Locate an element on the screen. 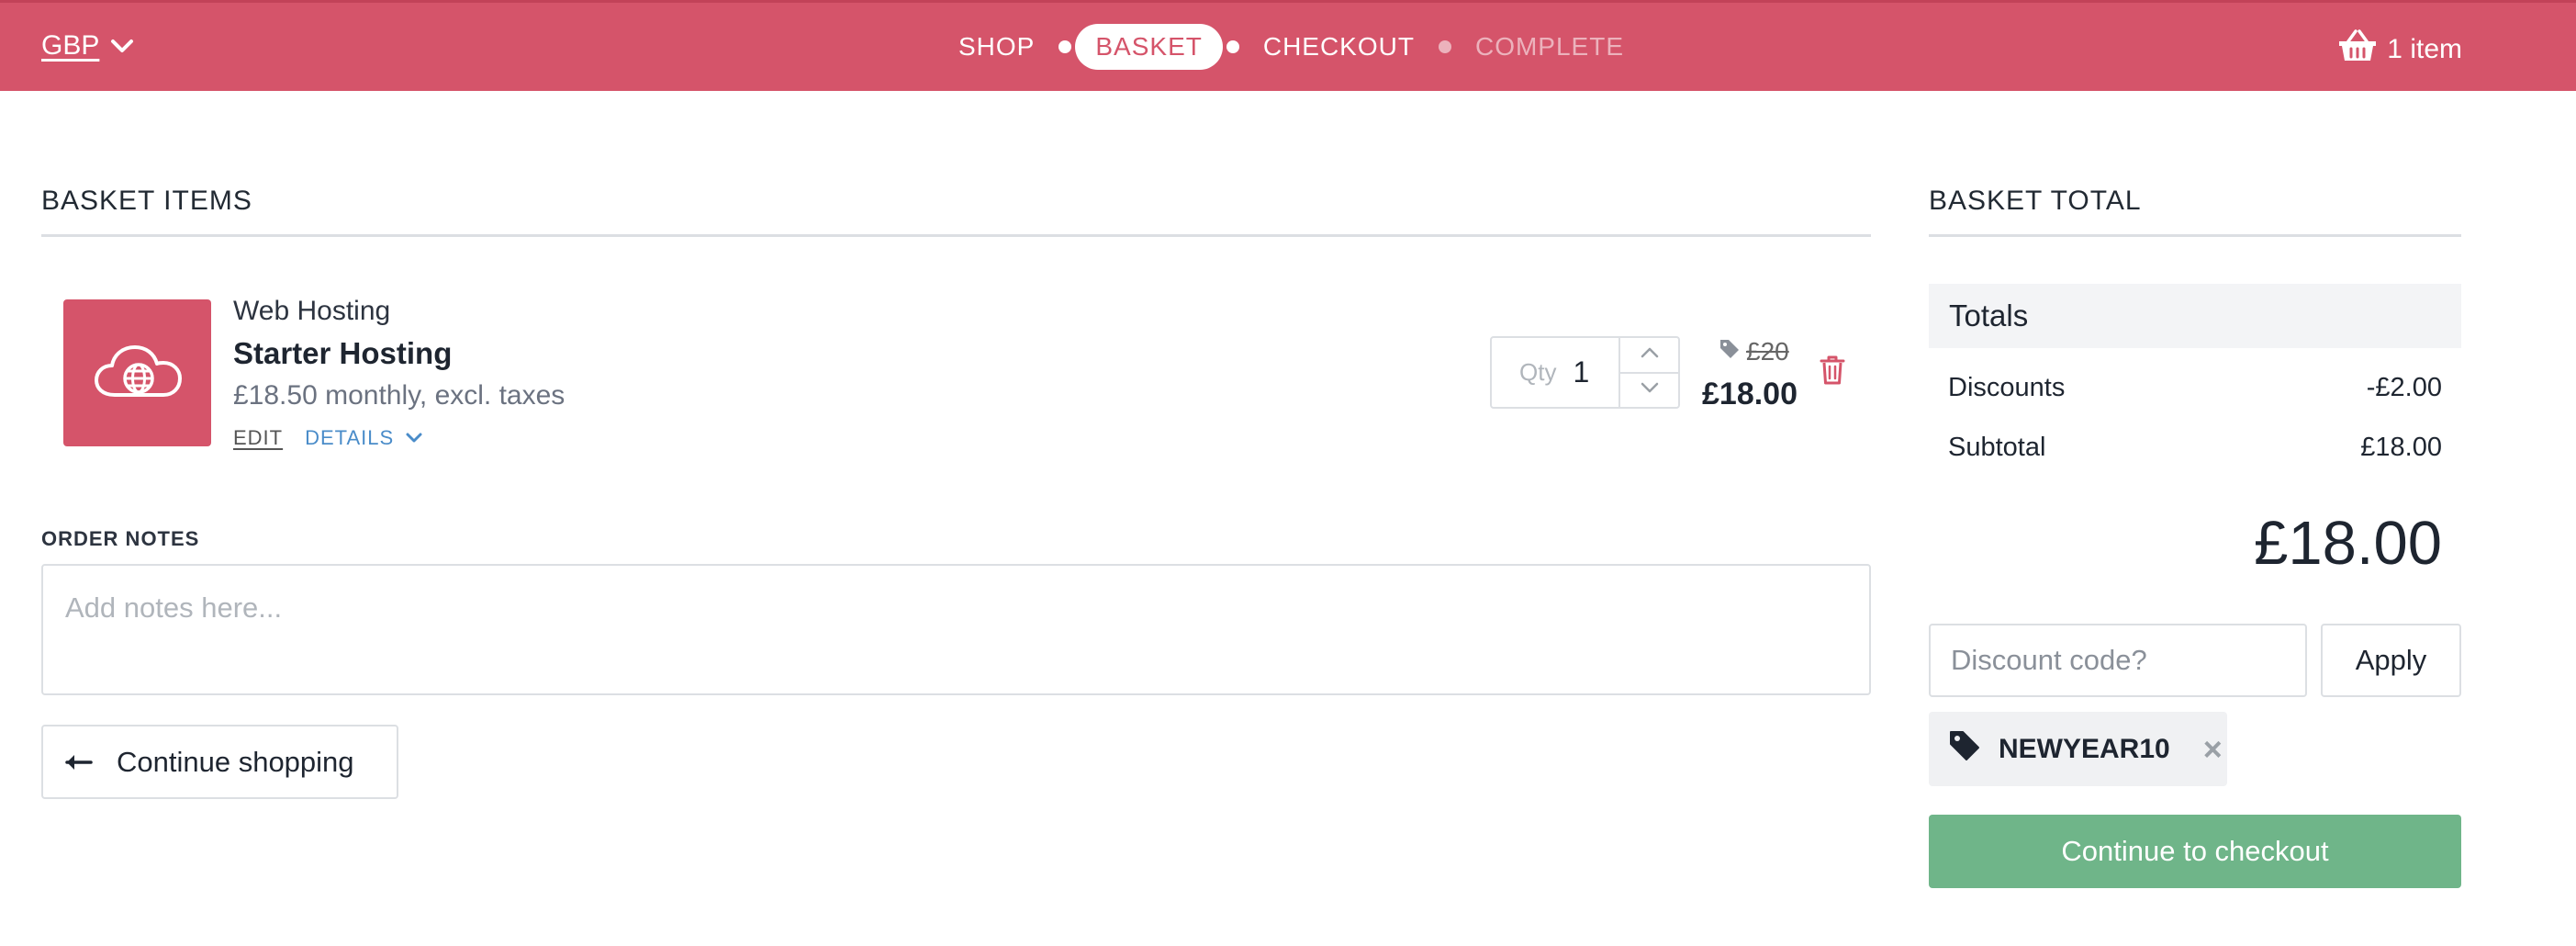  qty-label: Qty is located at coordinates (1538, 372).